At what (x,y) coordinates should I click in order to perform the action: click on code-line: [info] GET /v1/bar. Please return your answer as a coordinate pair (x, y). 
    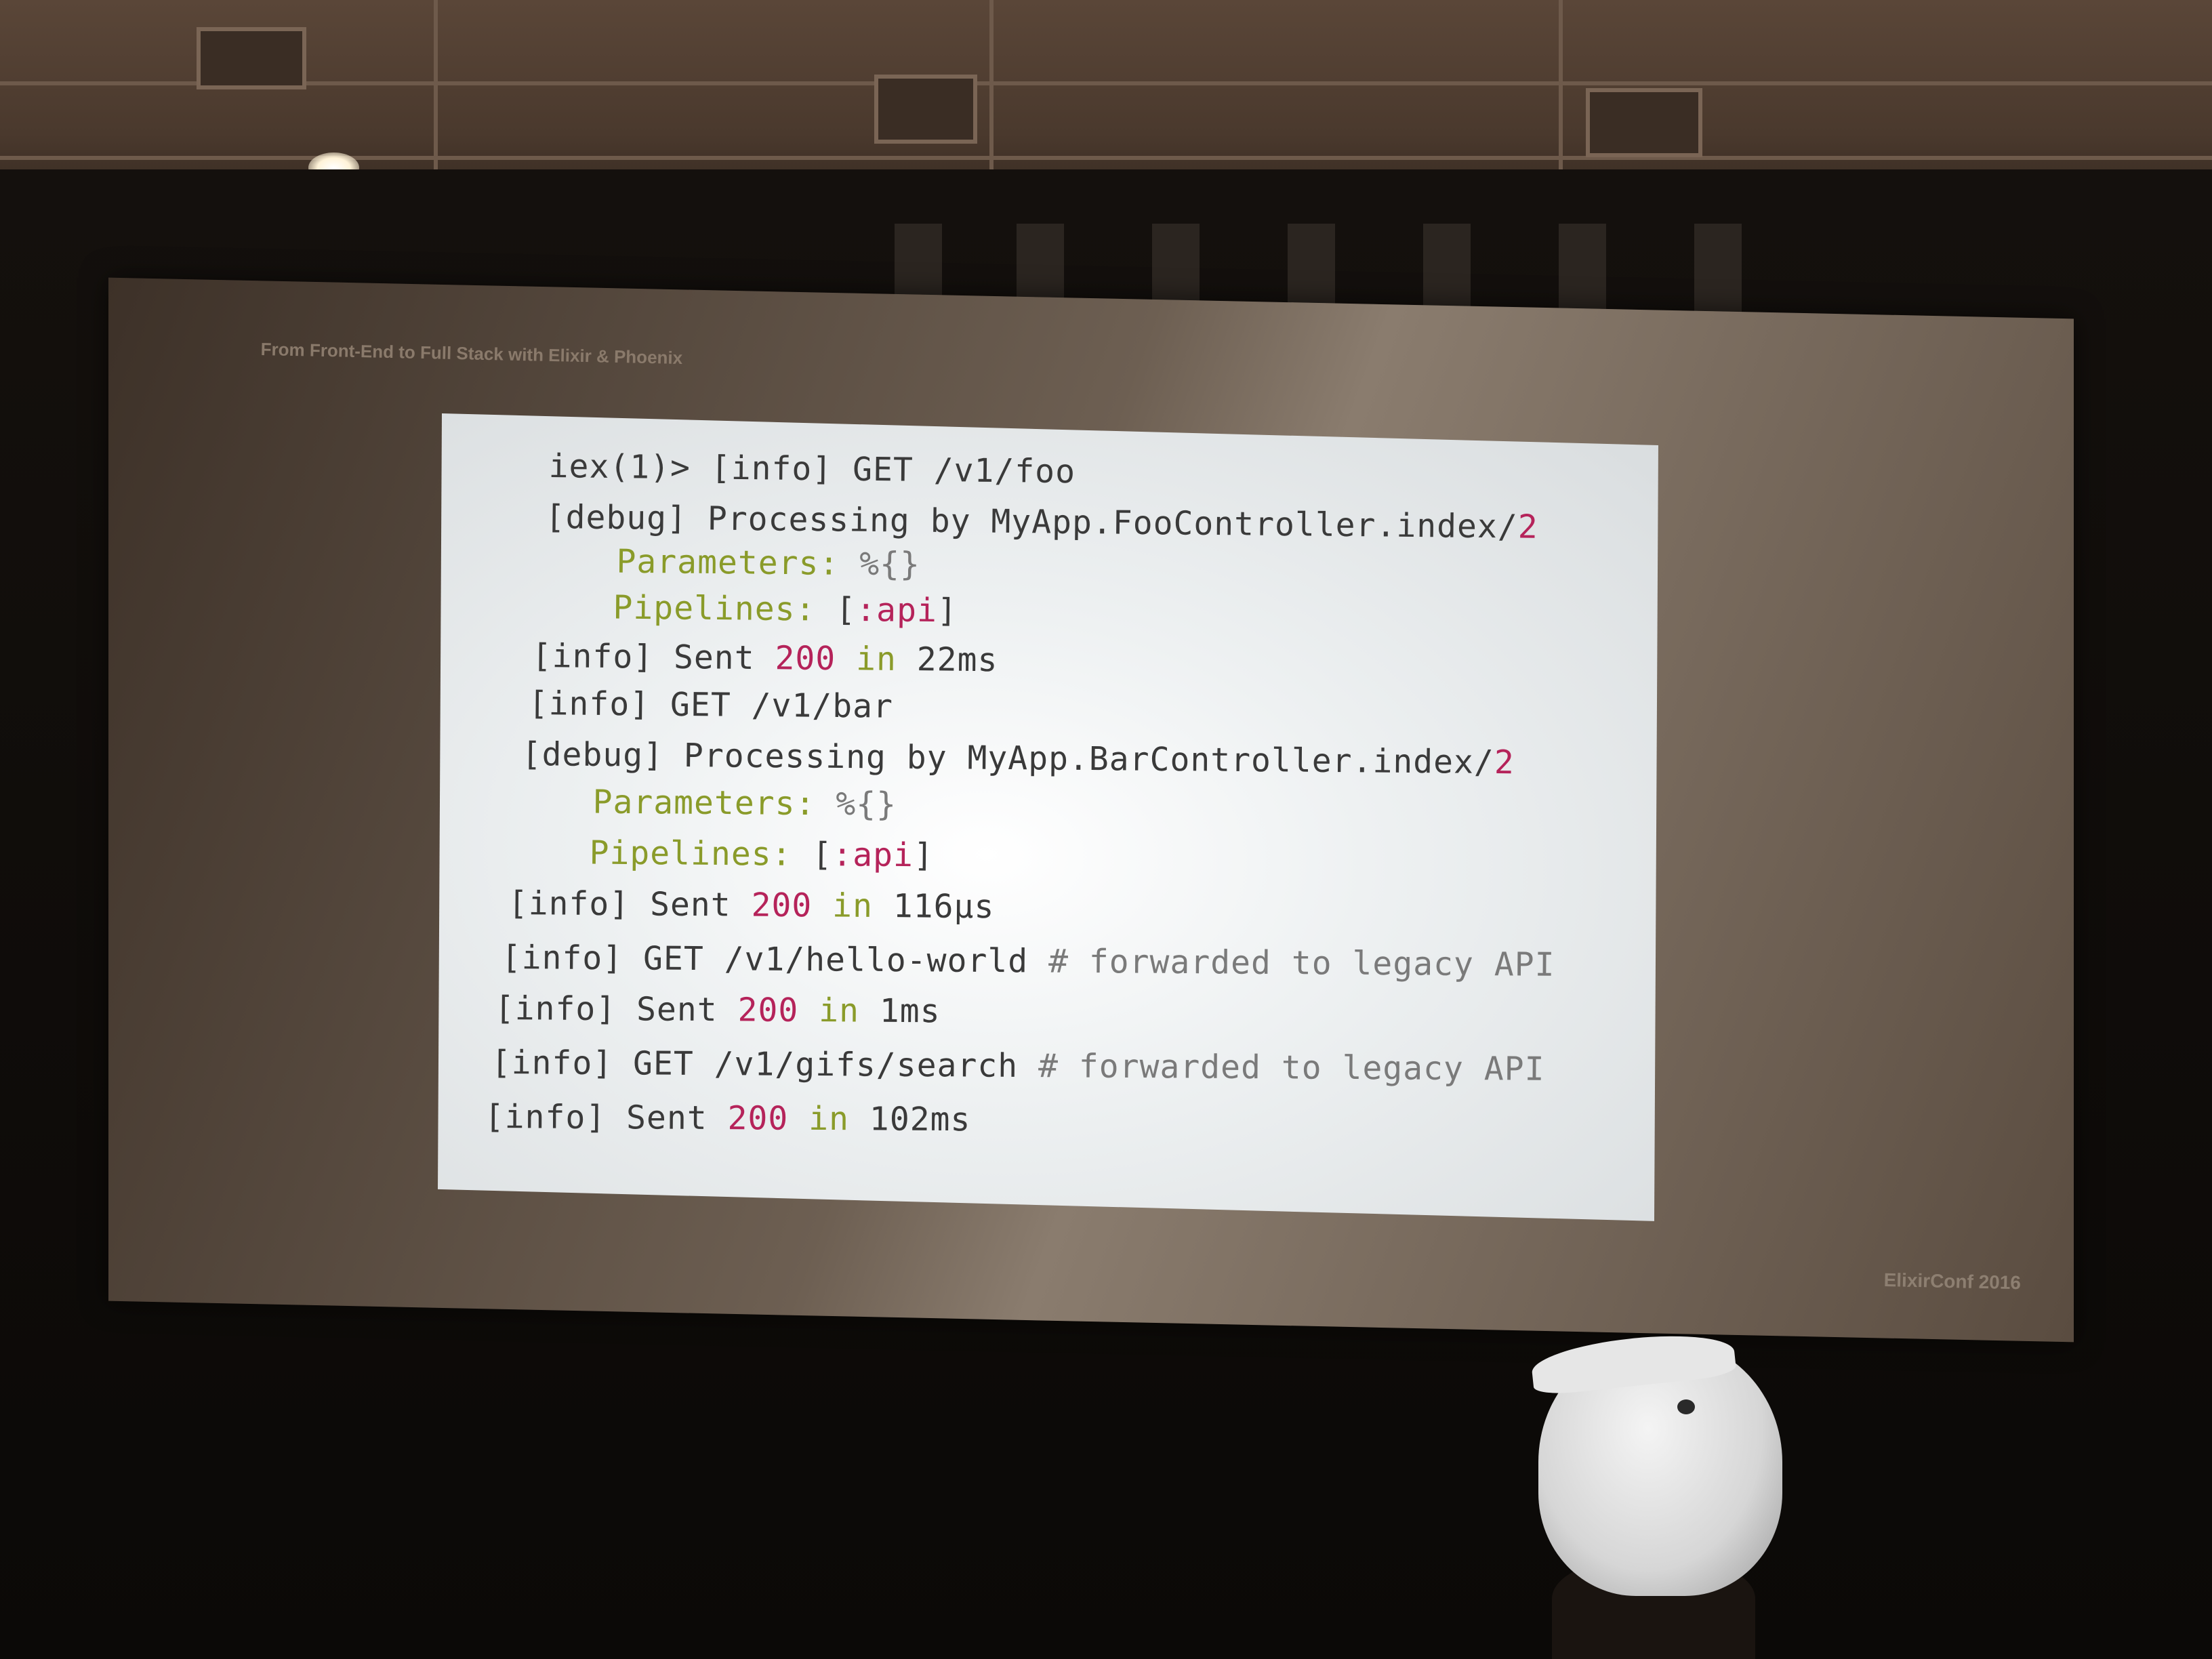
    Looking at the image, I should click on (711, 705).